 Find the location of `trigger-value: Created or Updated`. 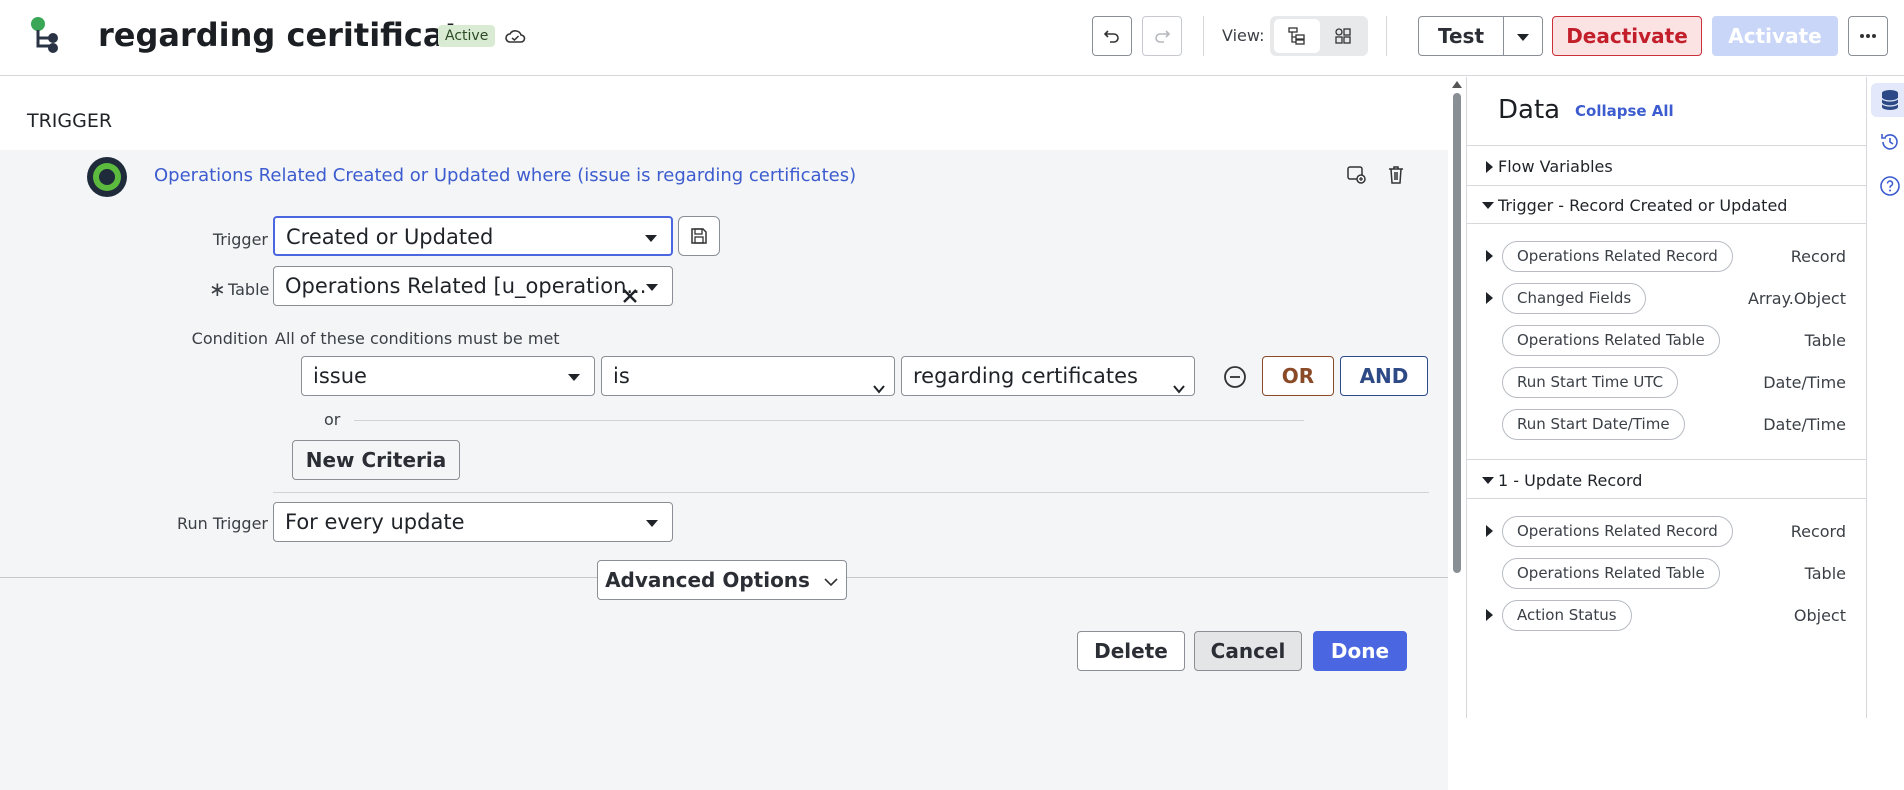

trigger-value: Created or Updated is located at coordinates (390, 237).